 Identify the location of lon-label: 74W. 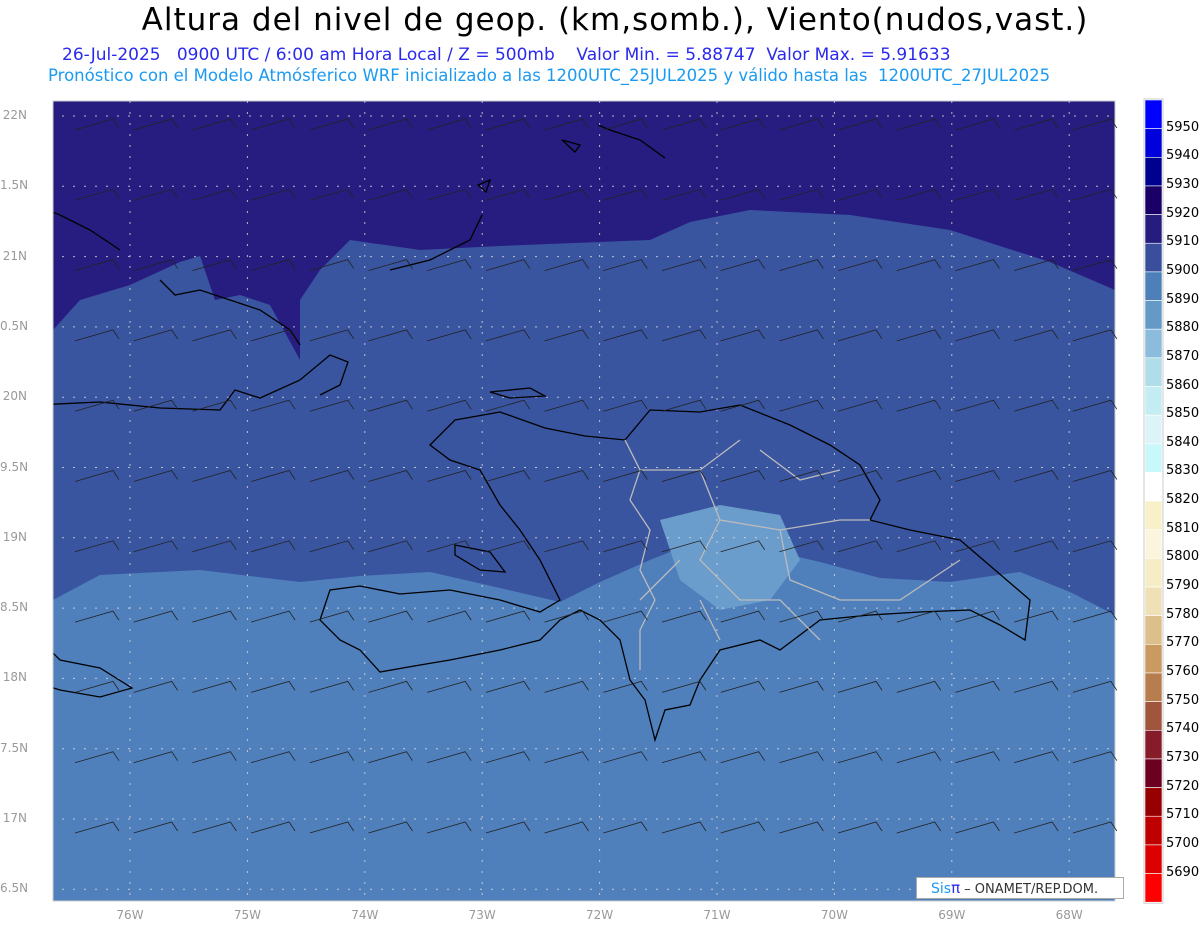
(365, 915).